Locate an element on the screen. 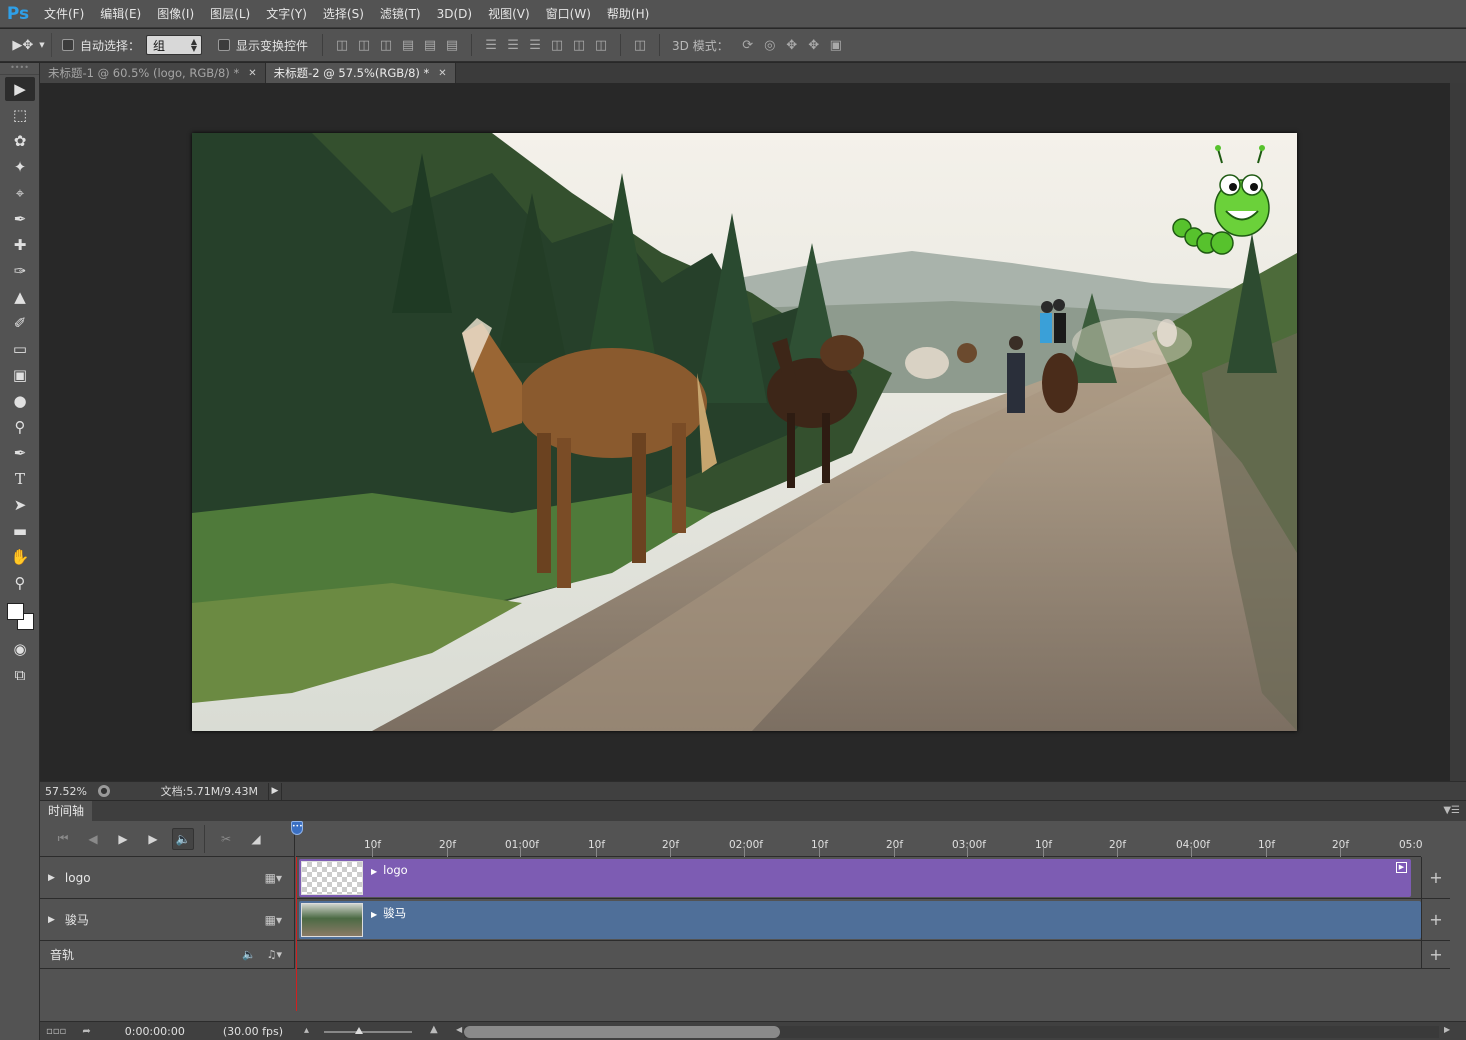  menu-help: 帮助(H) is located at coordinates (628, 14).